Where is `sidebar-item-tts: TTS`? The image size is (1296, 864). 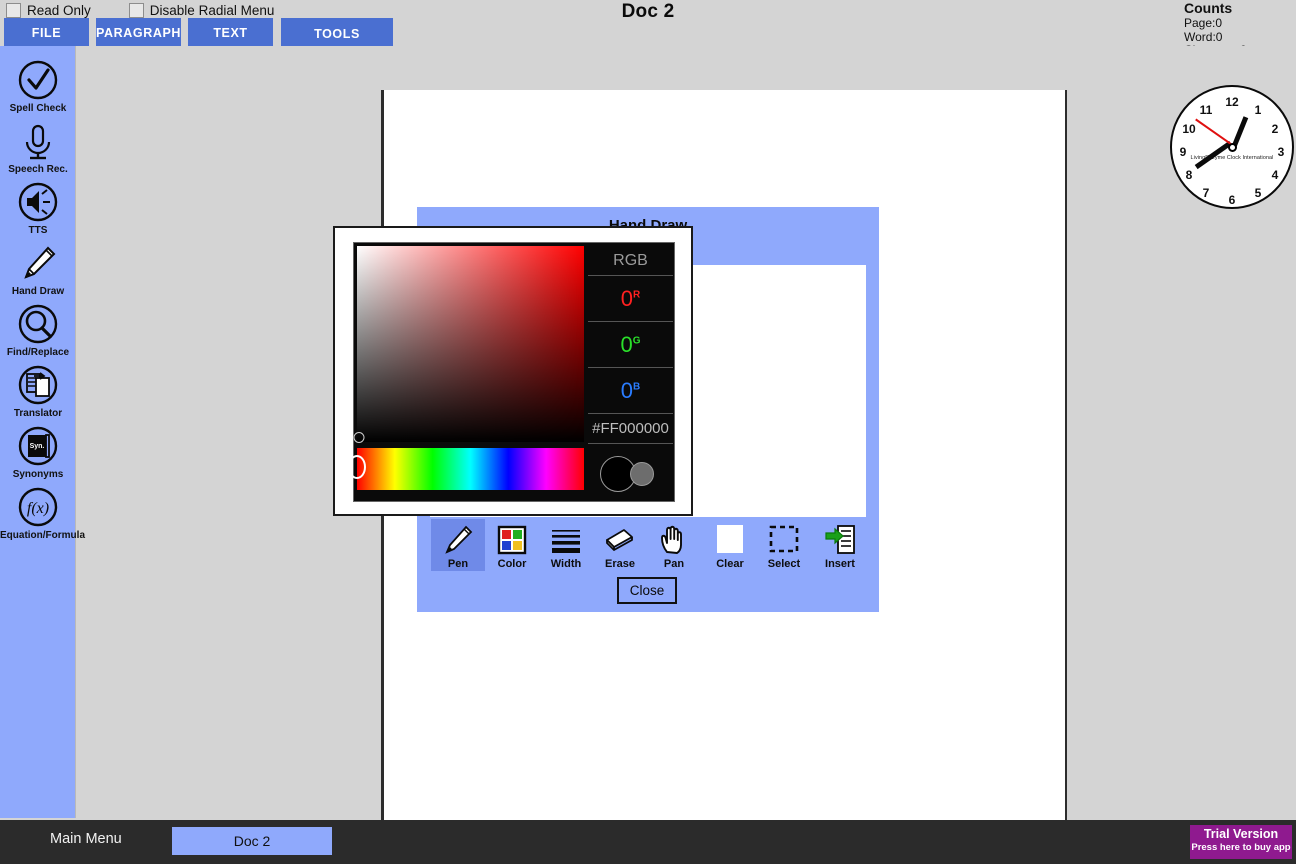 sidebar-item-tts: TTS is located at coordinates (38, 208).